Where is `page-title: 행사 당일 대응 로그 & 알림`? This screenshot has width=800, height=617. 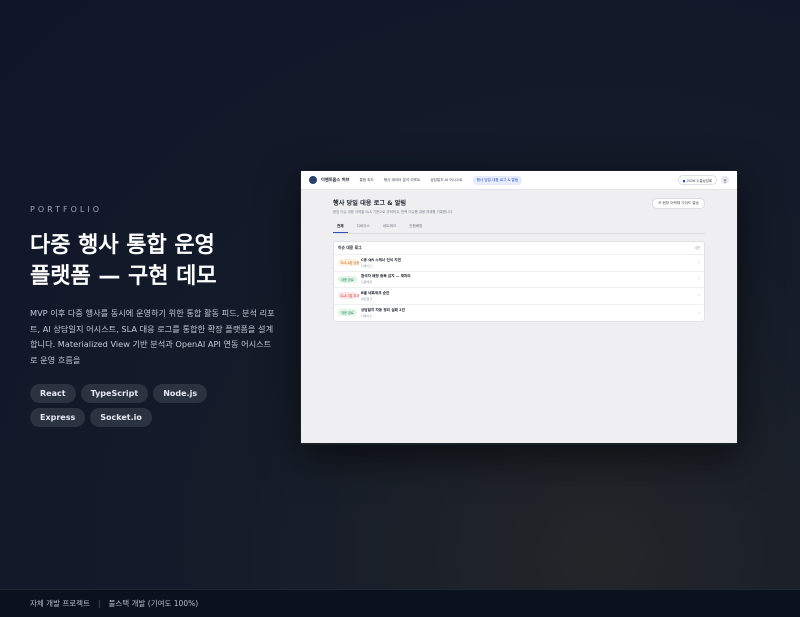 page-title: 행사 당일 대응 로그 & 알림 is located at coordinates (370, 203).